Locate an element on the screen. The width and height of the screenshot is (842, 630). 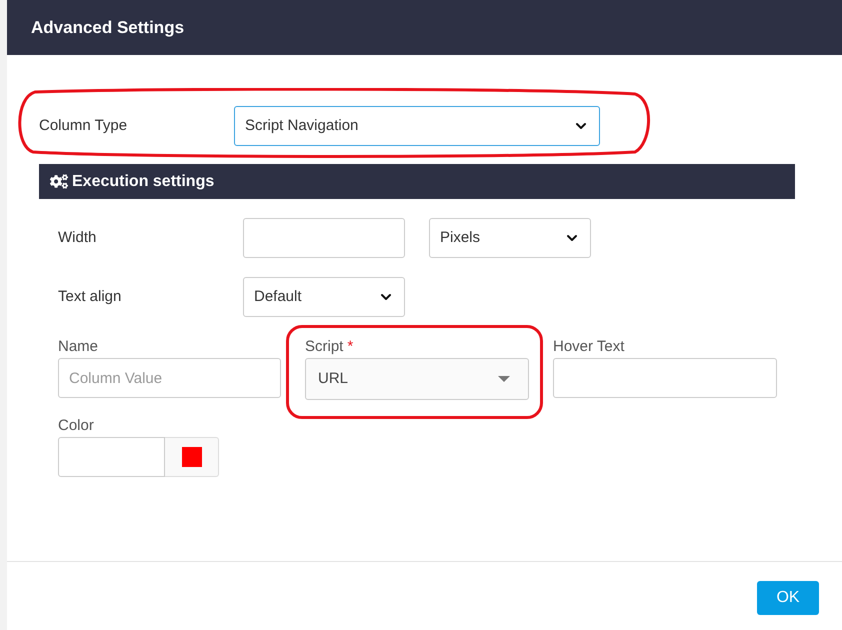
color-label: Color is located at coordinates (76, 426).